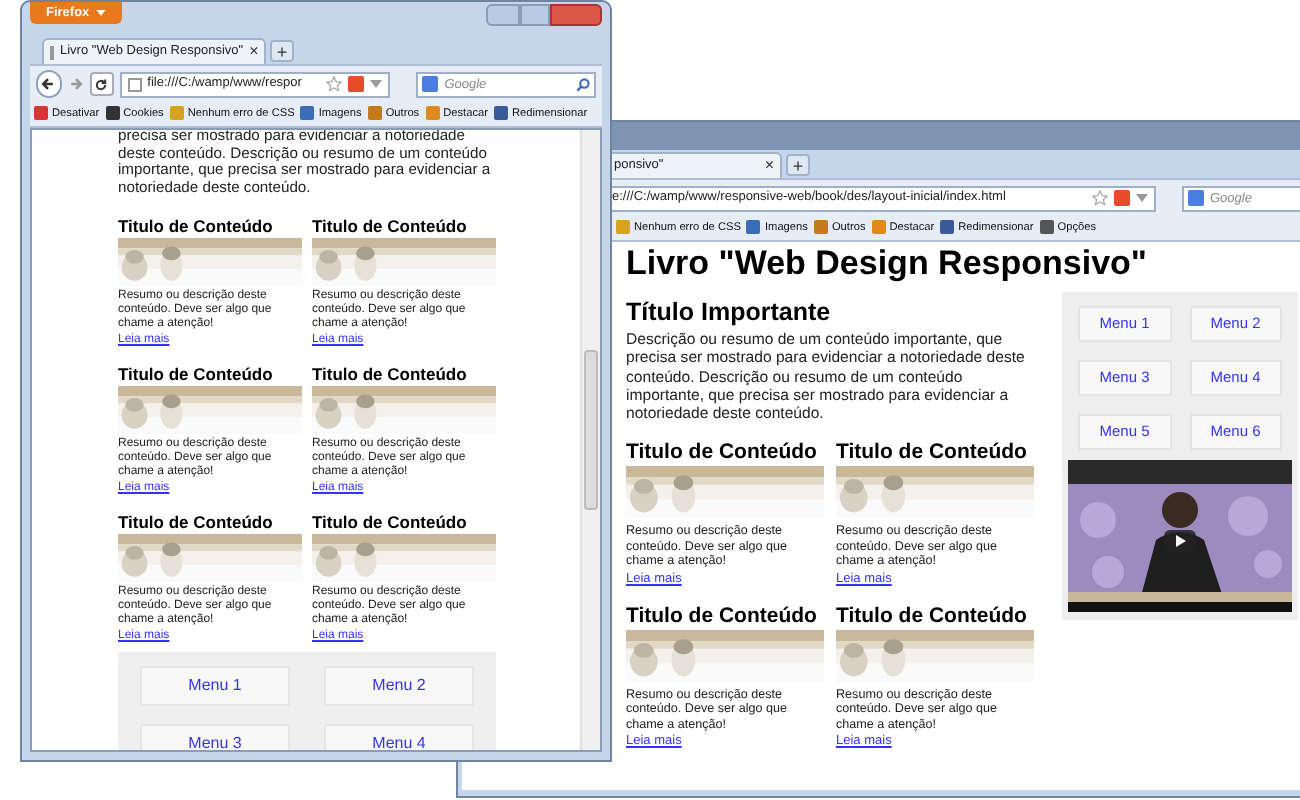  What do you see at coordinates (215, 737) in the screenshot?
I see `menu-button: Menu 3` at bounding box center [215, 737].